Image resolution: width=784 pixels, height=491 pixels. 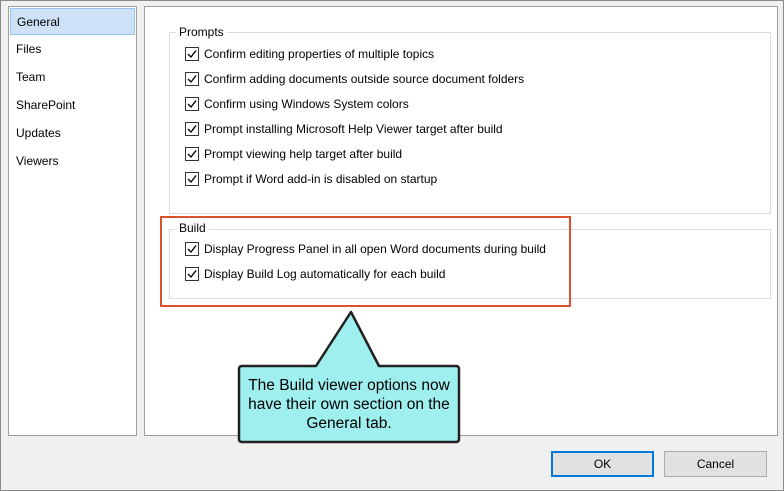 What do you see at coordinates (72, 49) in the screenshot?
I see `nav-item-files: Files` at bounding box center [72, 49].